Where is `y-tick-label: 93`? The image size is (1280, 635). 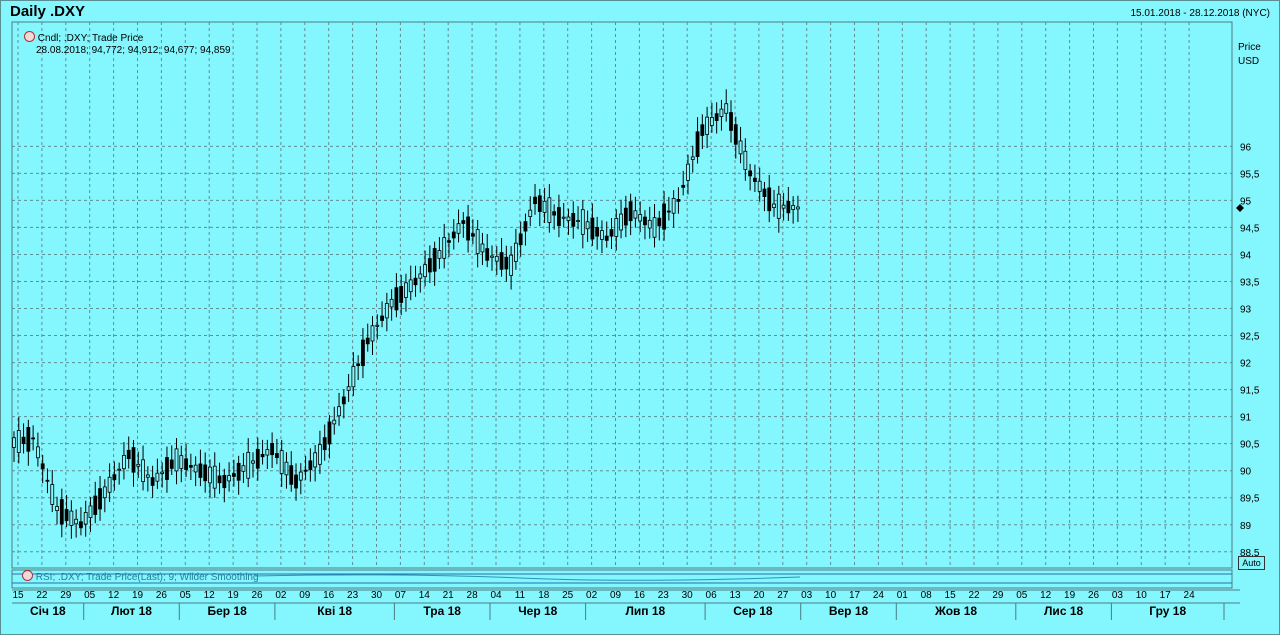
y-tick-label: 93 is located at coordinates (1246, 310).